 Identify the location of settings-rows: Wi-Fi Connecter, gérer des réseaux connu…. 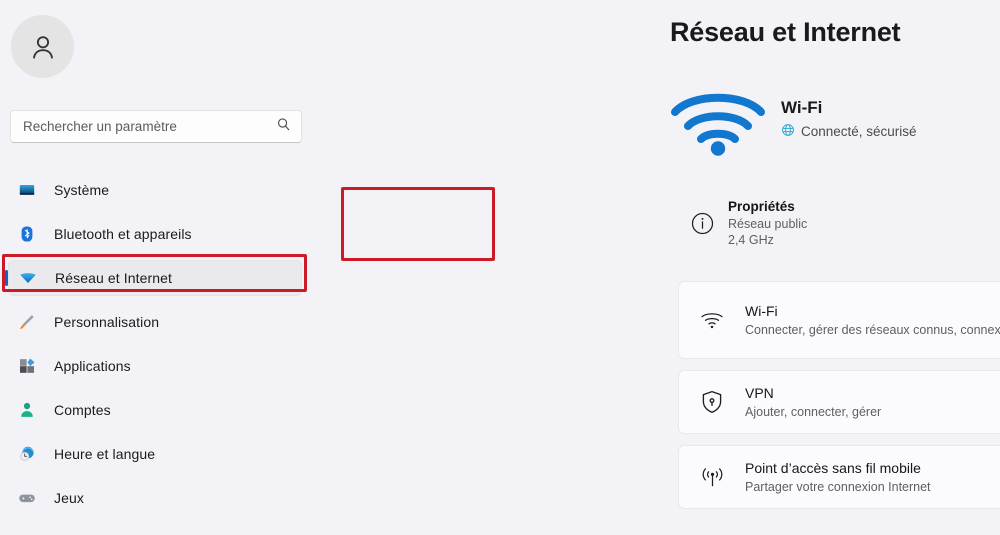
(839, 400).